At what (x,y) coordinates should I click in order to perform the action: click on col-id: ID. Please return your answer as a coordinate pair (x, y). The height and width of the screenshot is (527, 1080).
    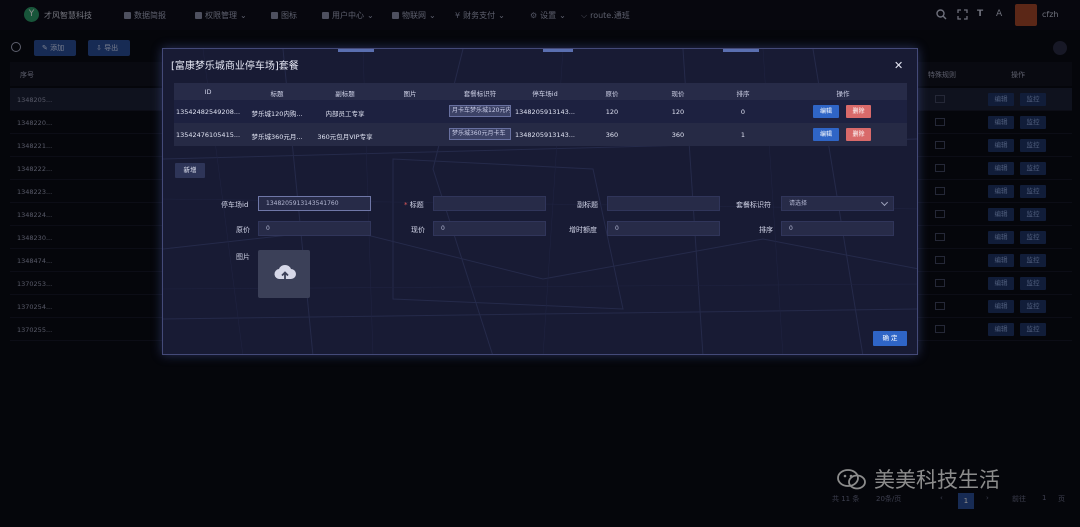
    Looking at the image, I should click on (208, 92).